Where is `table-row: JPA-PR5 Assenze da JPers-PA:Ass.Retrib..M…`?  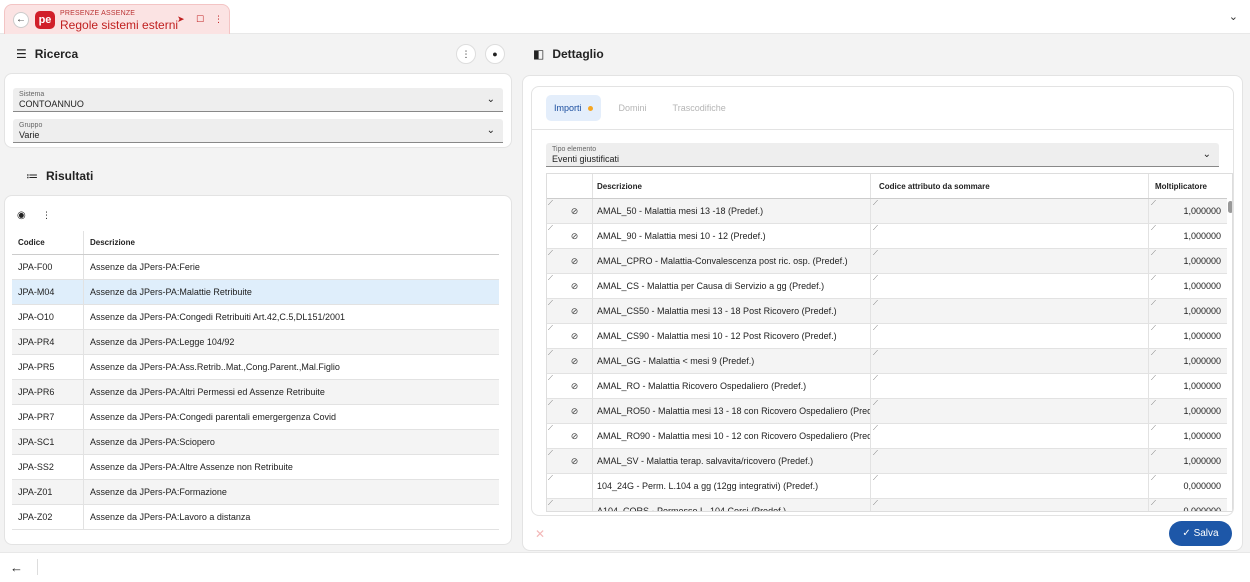 table-row: JPA-PR5 Assenze da JPers-PA:Ass.Retrib..M… is located at coordinates (255, 367).